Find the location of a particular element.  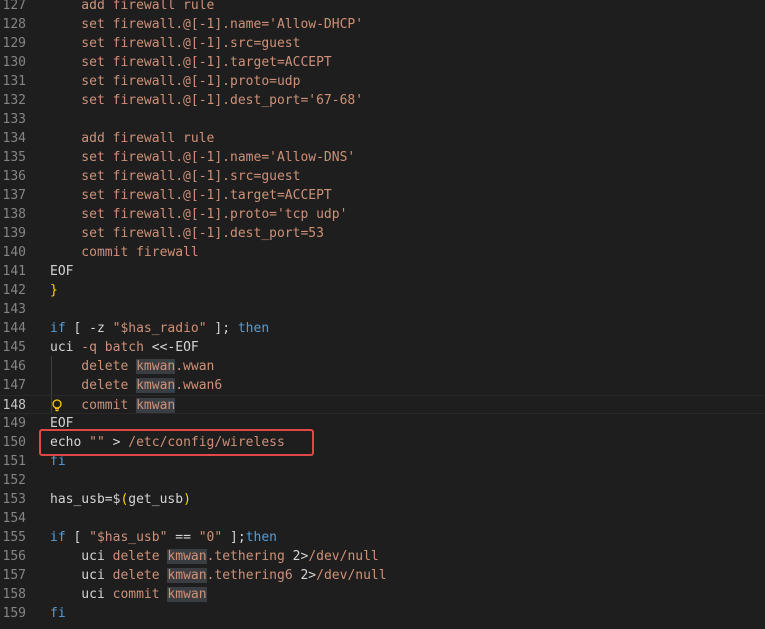

line-number: 132 is located at coordinates (14, 100).